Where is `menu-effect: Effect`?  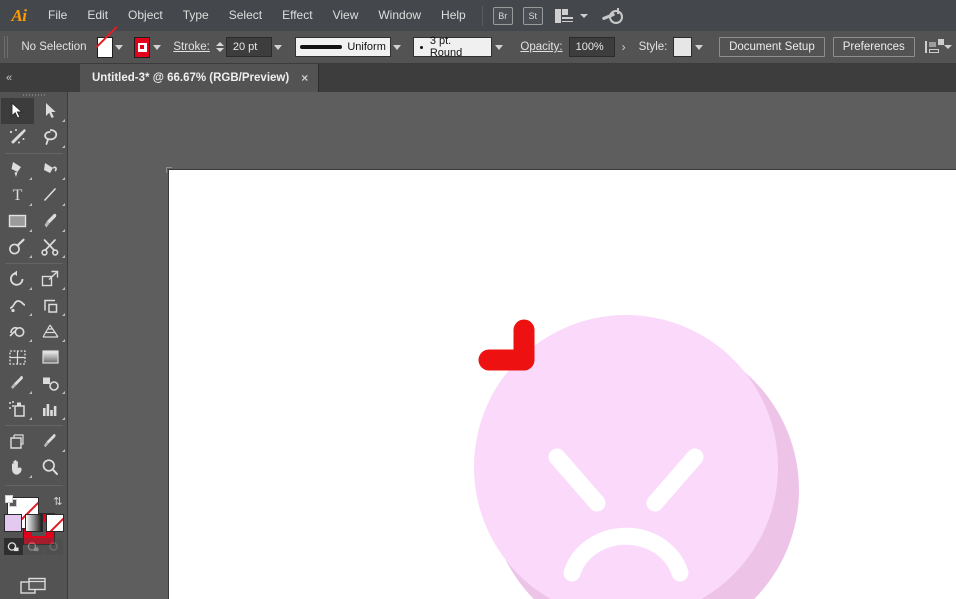
menu-effect: Effect is located at coordinates (297, 15).